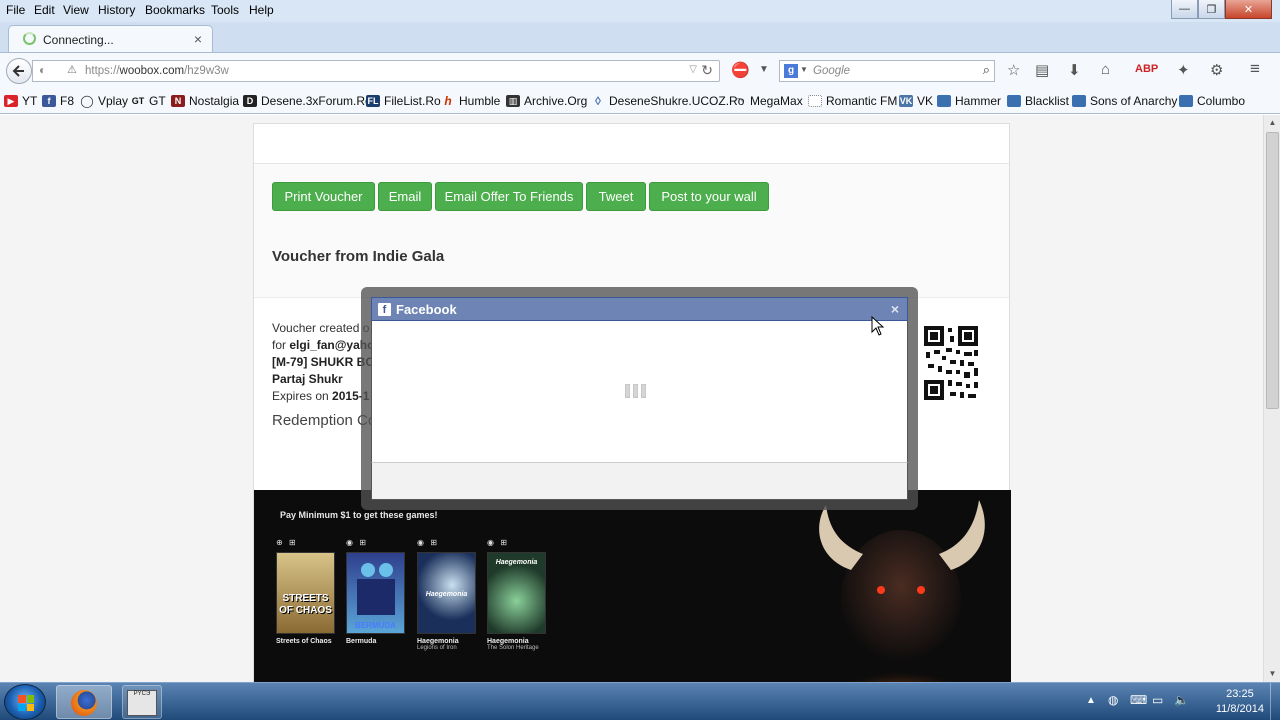 This screenshot has width=1280, height=721. Describe the element at coordinates (405, 196) in the screenshot. I see `email-button: Email` at that location.